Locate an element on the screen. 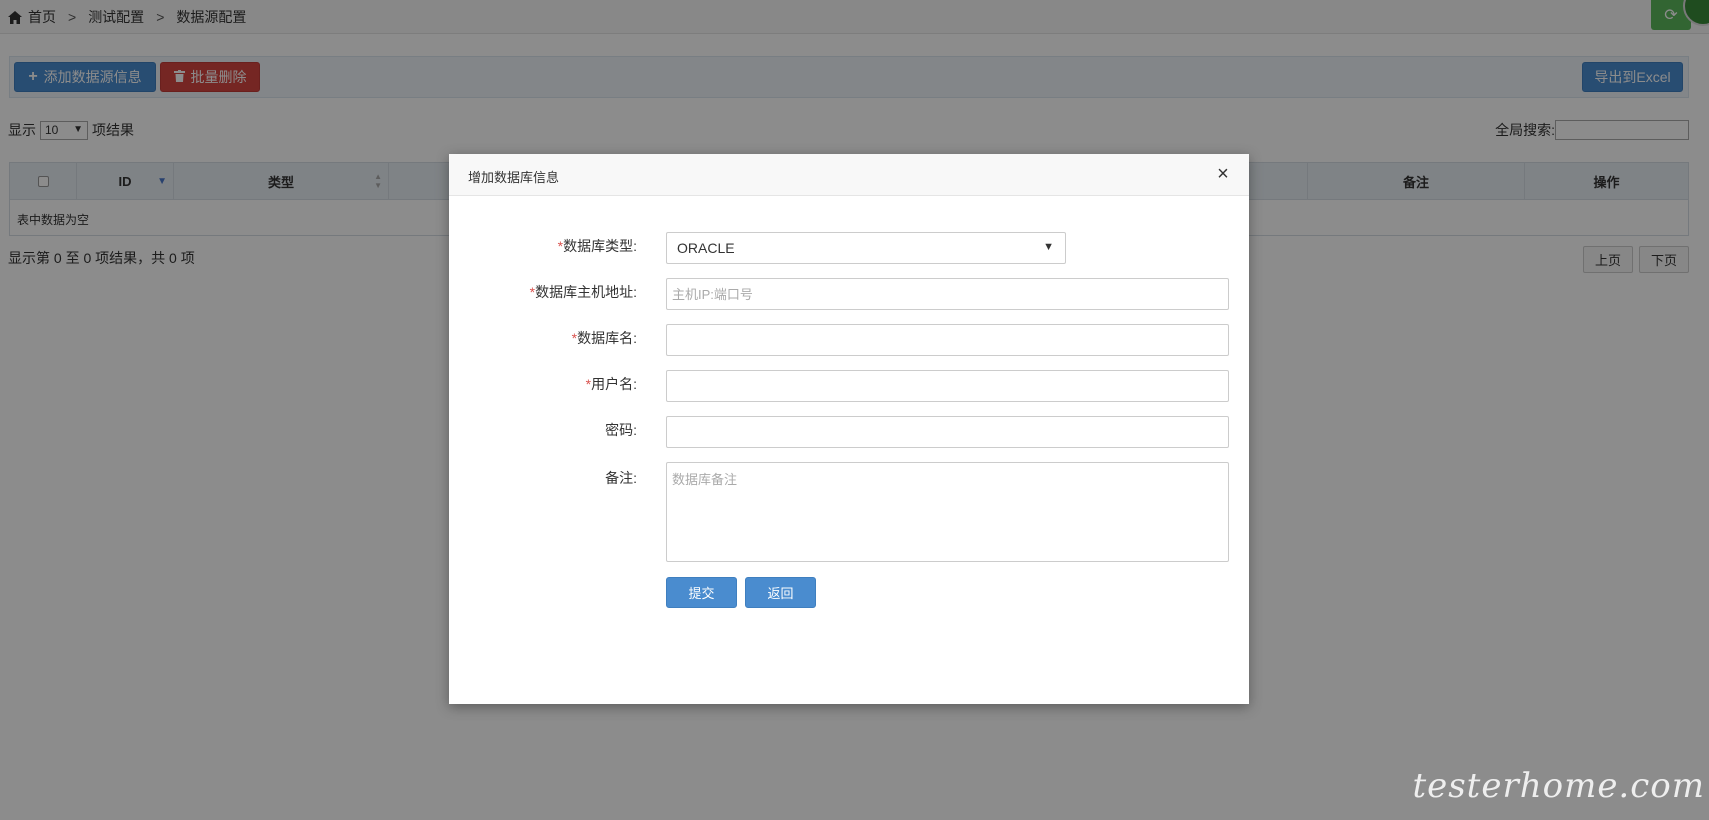  modal-title: 增加数据库信息 is located at coordinates (514, 177).